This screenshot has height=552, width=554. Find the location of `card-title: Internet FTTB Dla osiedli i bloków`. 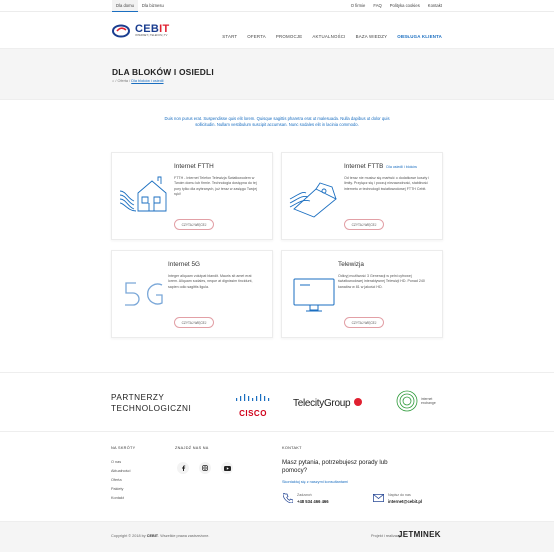

card-title: Internet FTTB Dla osiedli i bloków is located at coordinates (380, 166).